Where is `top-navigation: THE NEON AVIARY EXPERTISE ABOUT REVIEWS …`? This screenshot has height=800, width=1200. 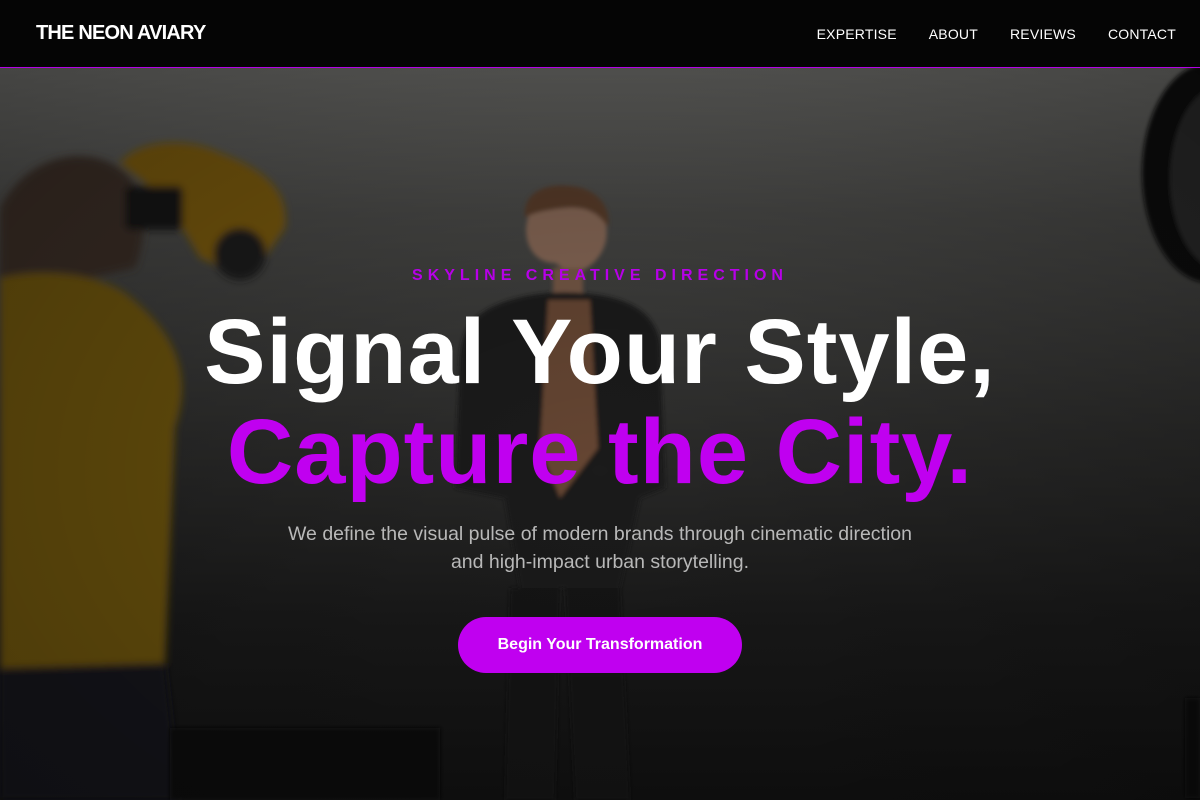
top-navigation: THE NEON AVIARY EXPERTISE ABOUT REVIEWS … is located at coordinates (600, 34).